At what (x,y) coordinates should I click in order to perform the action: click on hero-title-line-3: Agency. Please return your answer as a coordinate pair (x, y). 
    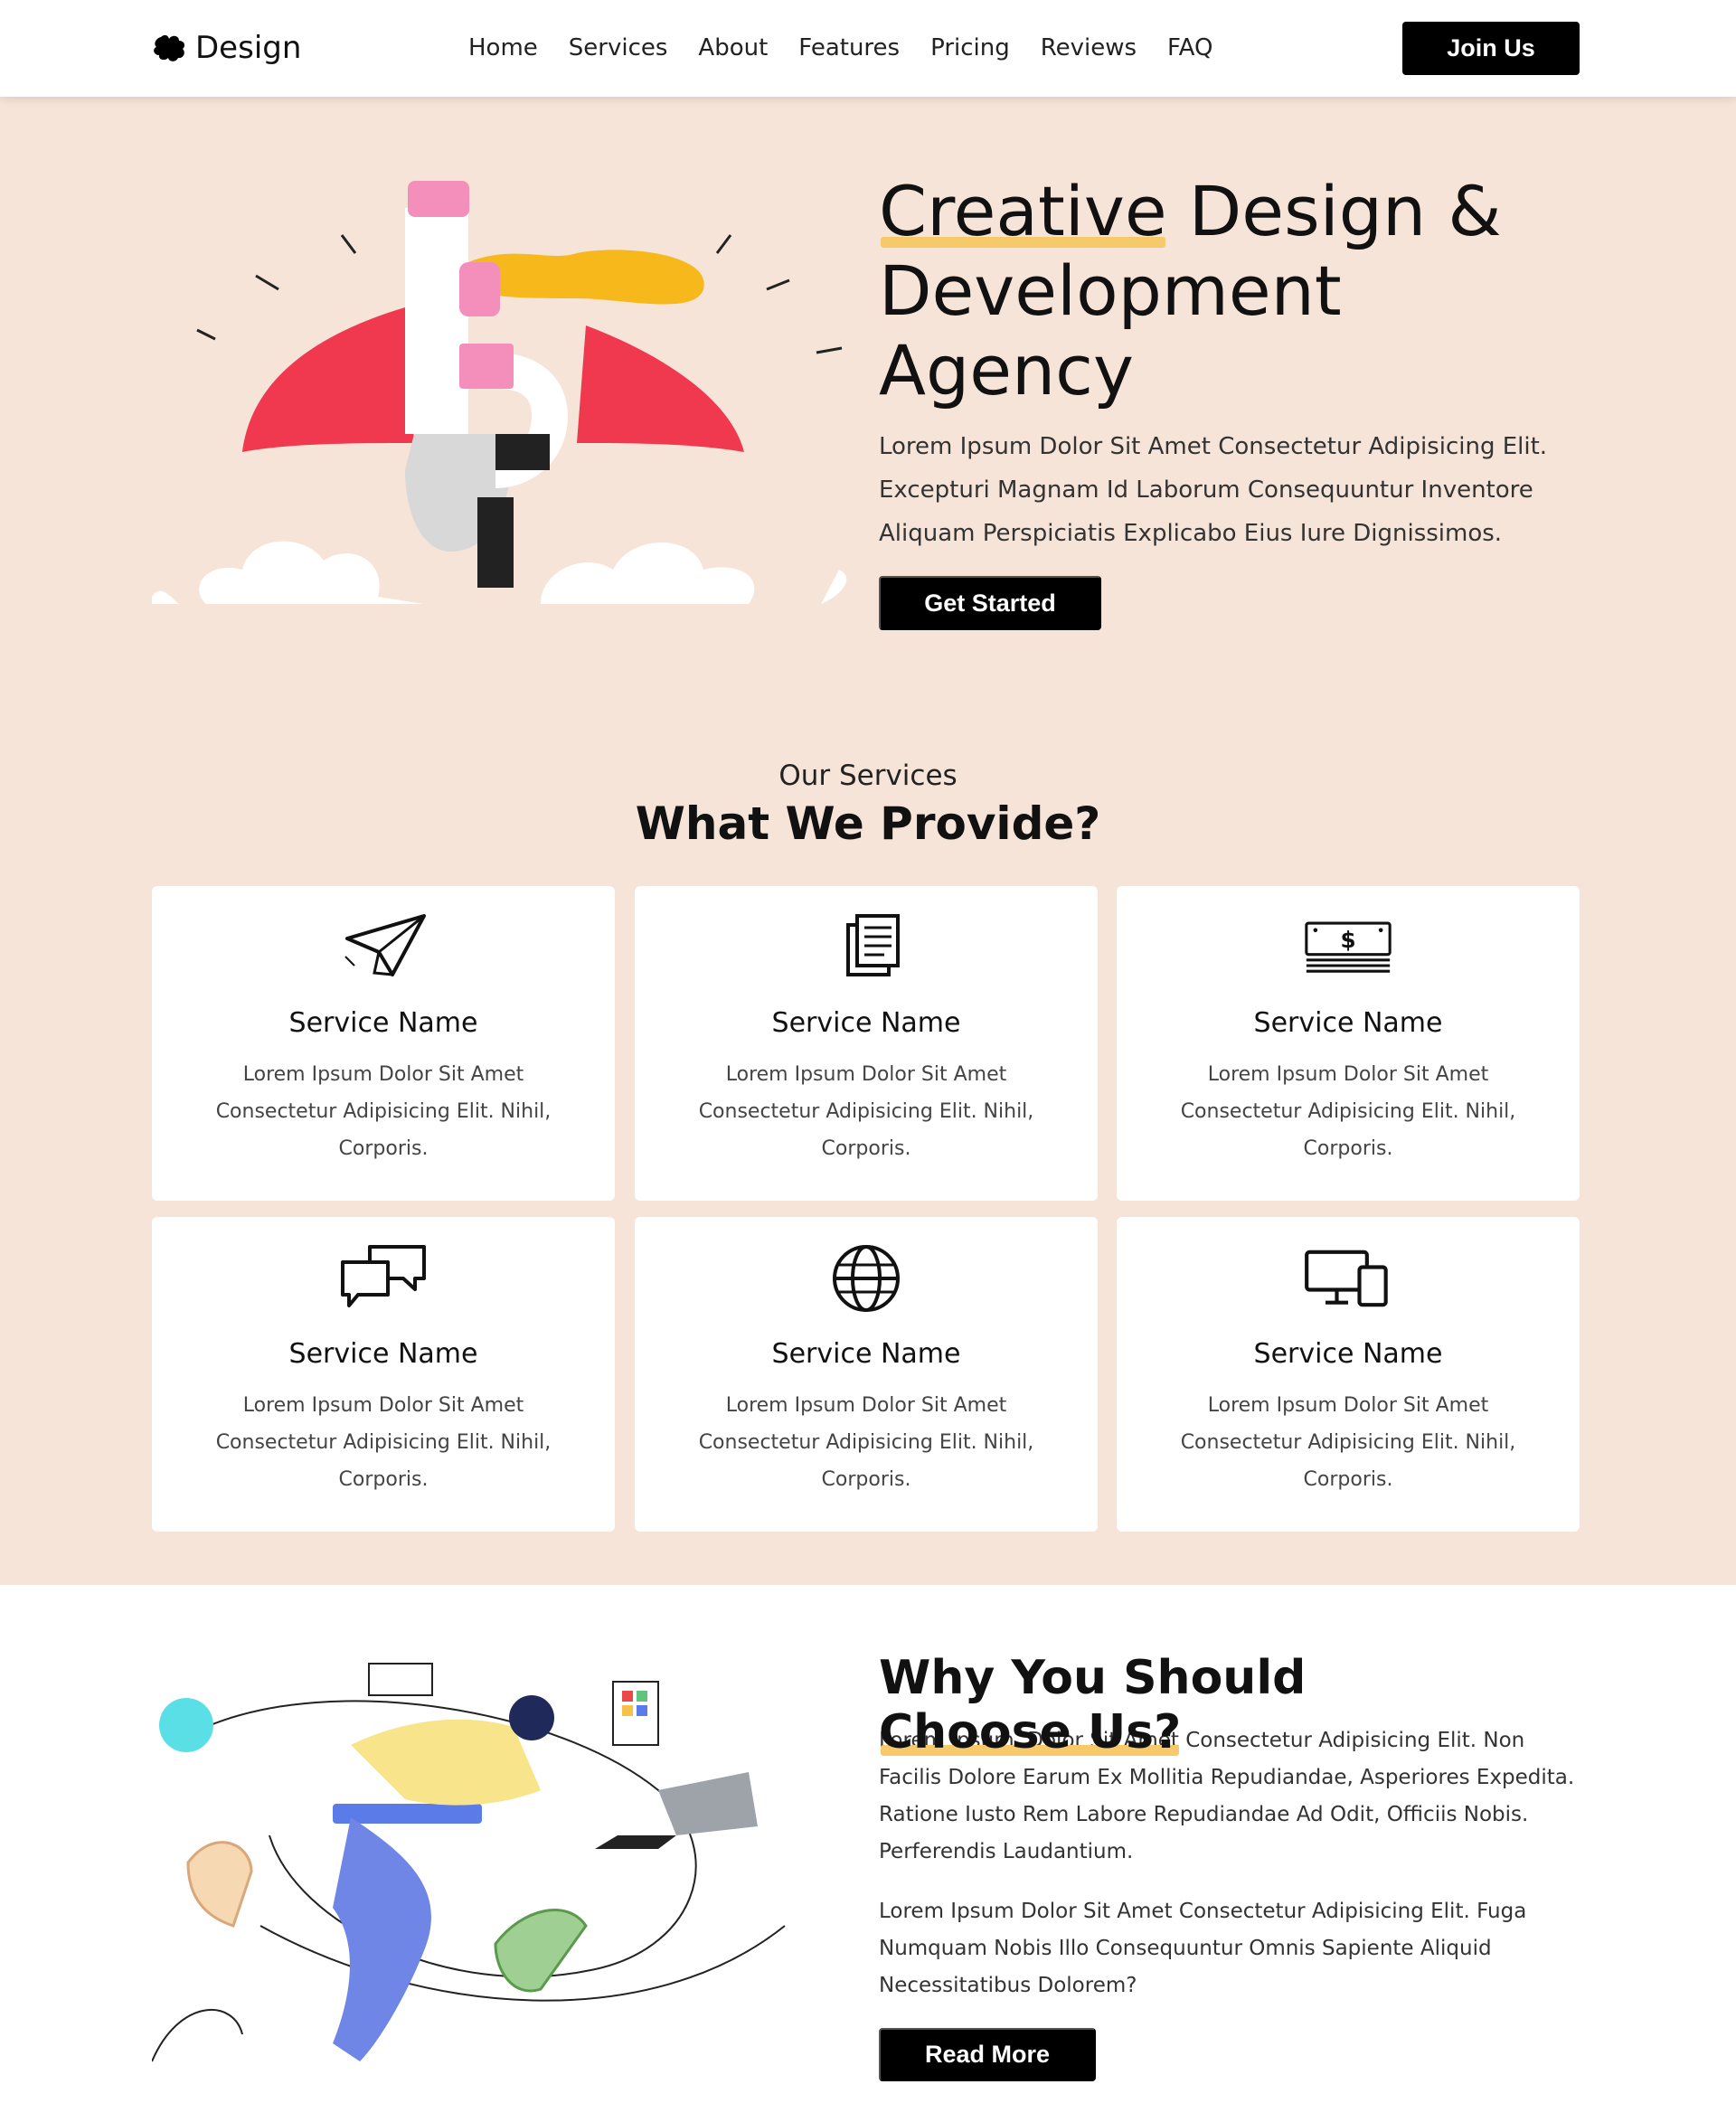
    Looking at the image, I should click on (1007, 370).